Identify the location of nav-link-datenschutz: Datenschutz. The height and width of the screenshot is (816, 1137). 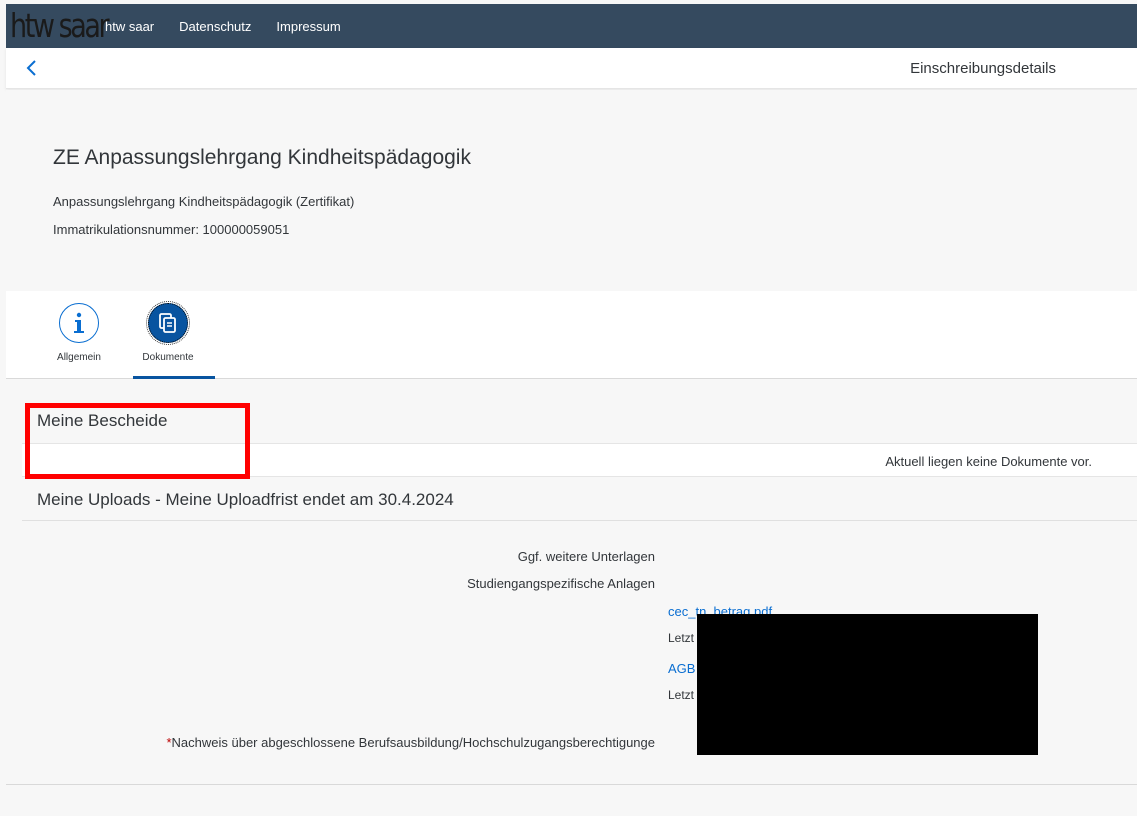
(215, 26).